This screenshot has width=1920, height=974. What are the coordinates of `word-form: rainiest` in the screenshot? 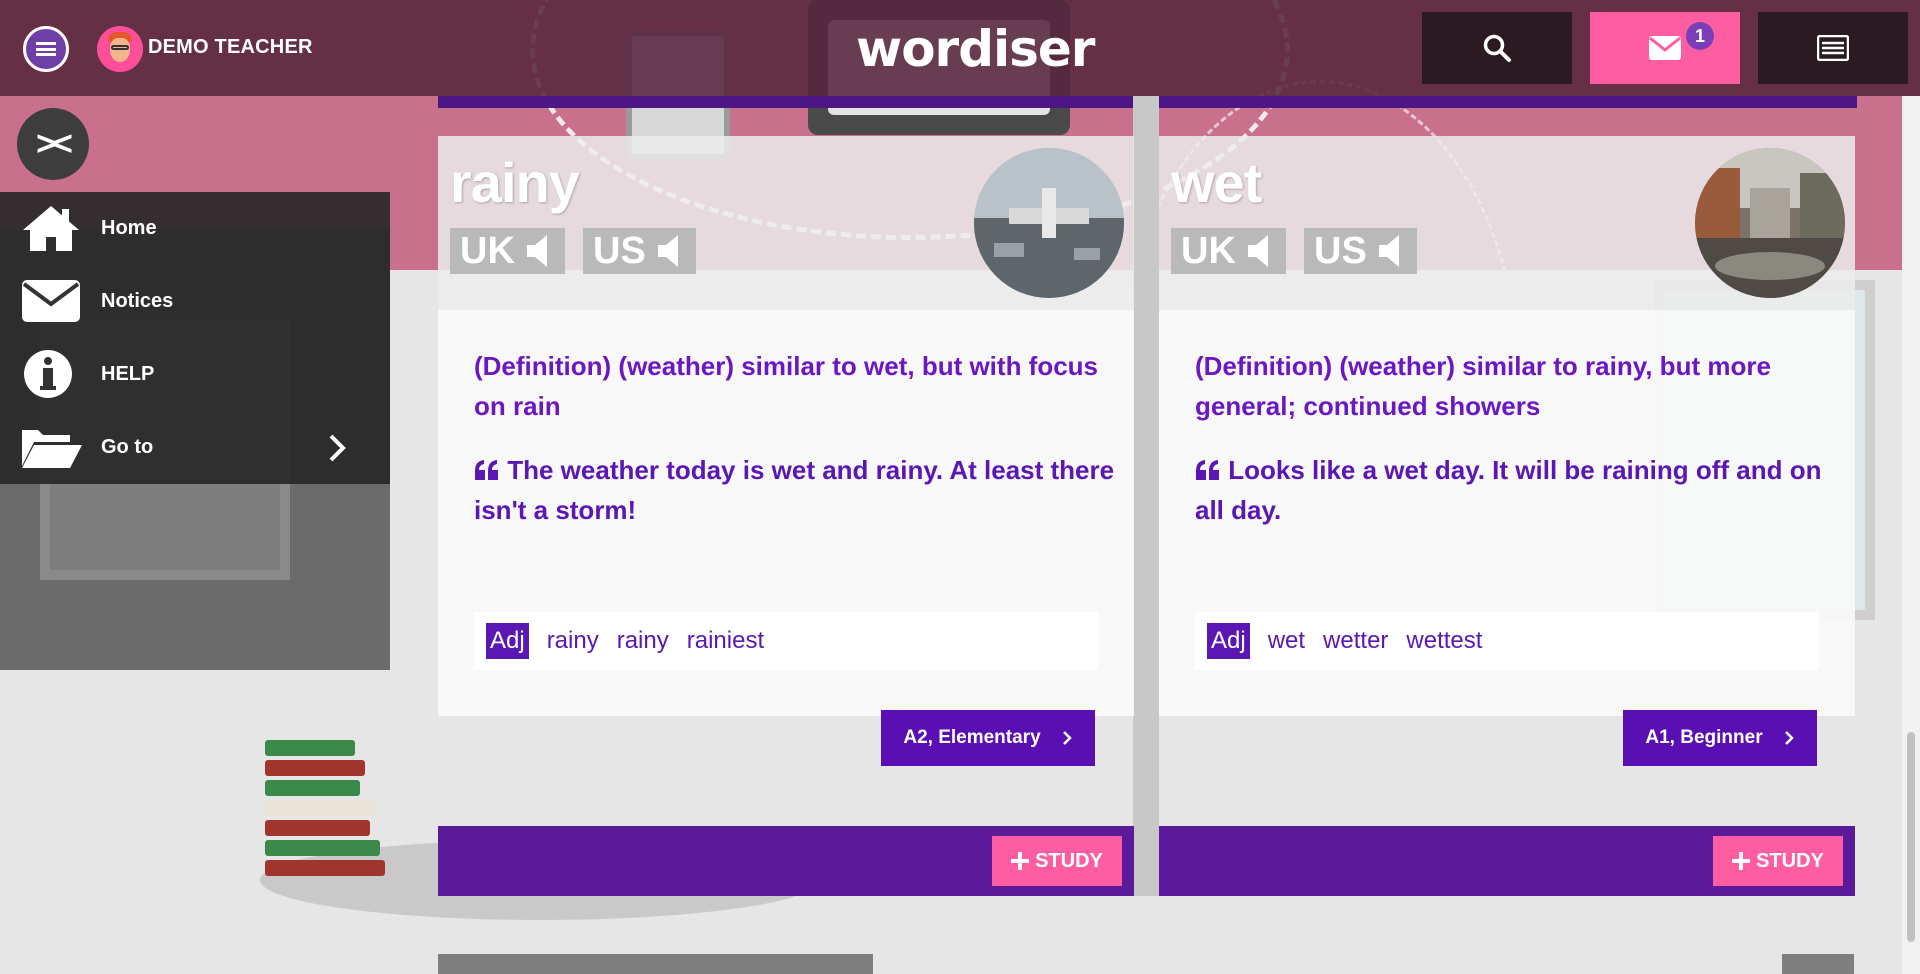 It's located at (725, 640).